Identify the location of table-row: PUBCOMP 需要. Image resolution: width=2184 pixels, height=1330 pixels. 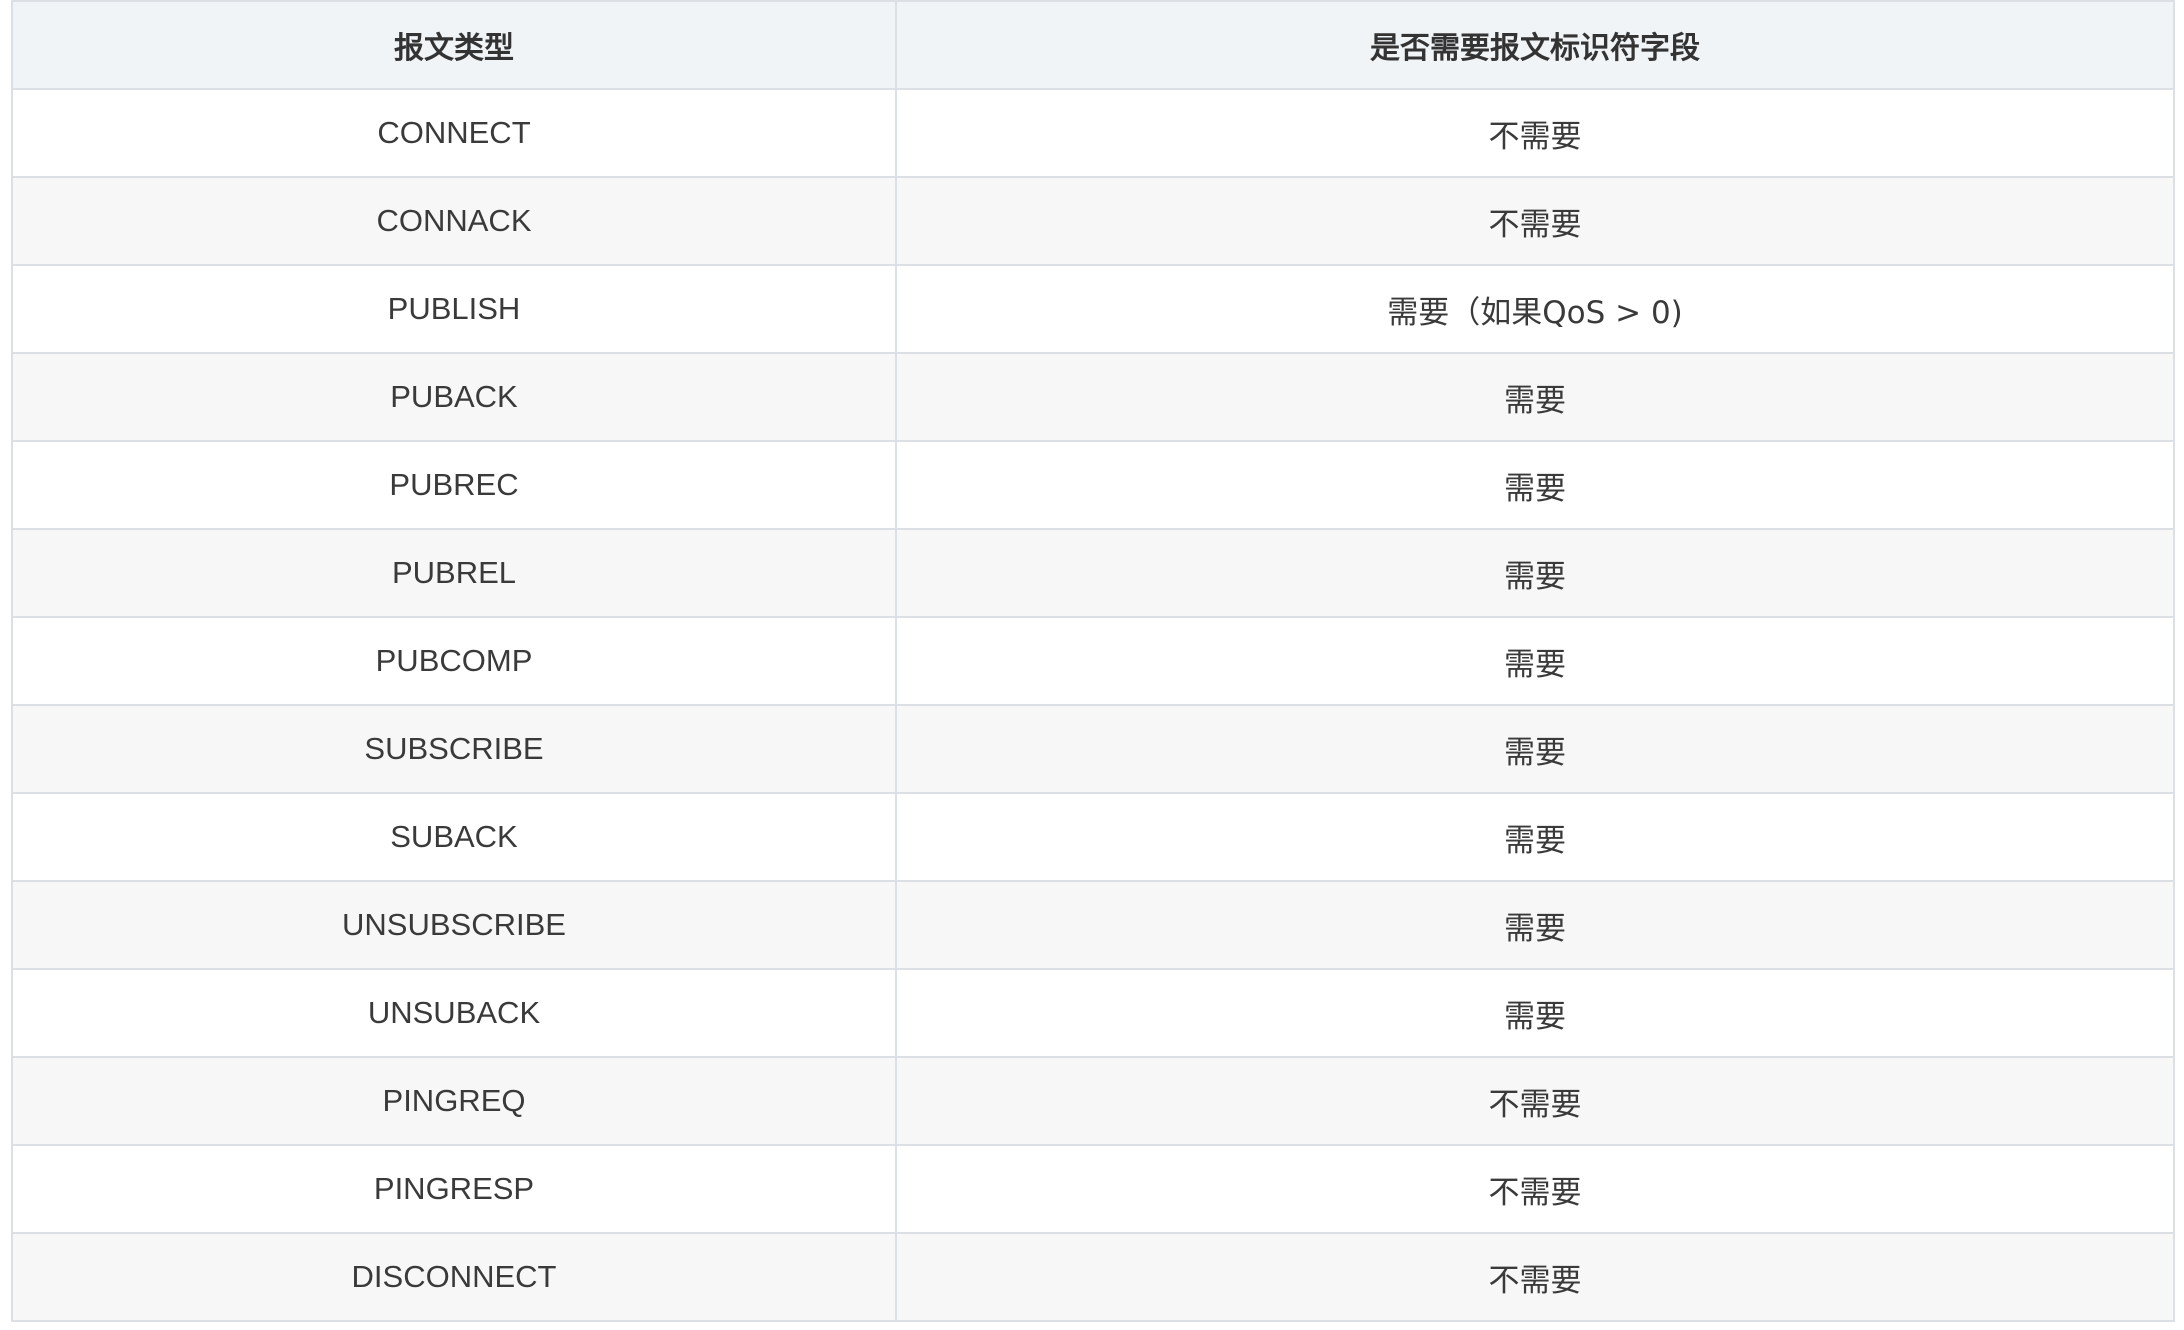
(1093, 661).